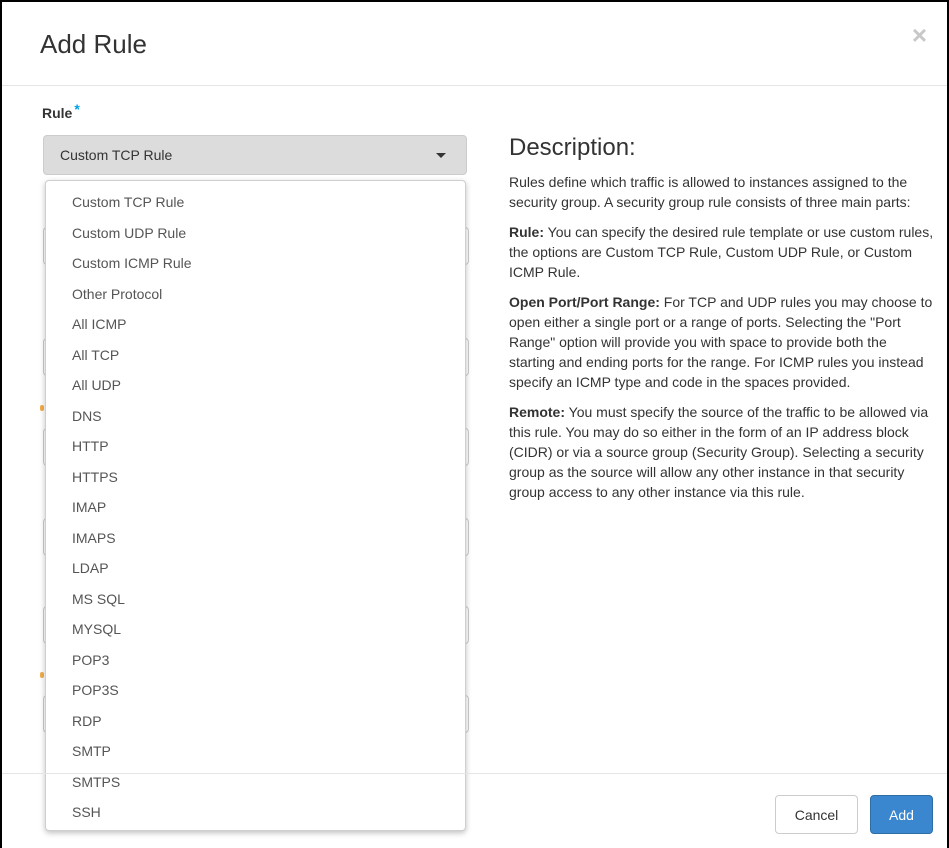  What do you see at coordinates (255, 206) in the screenshot?
I see `dropdown-option: Custom TCP Rule` at bounding box center [255, 206].